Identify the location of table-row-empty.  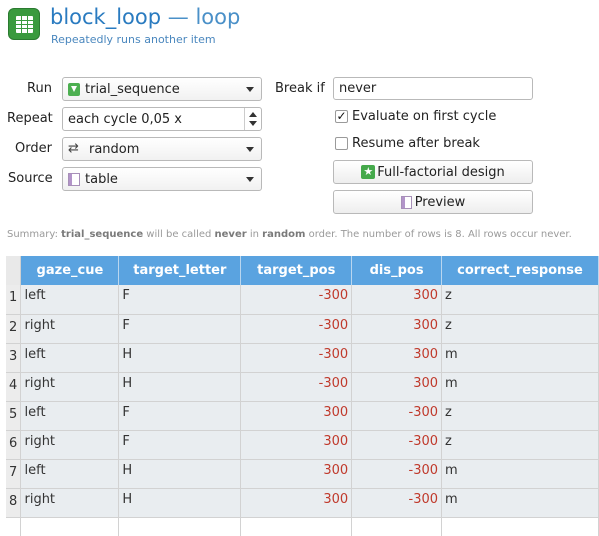
(302, 526).